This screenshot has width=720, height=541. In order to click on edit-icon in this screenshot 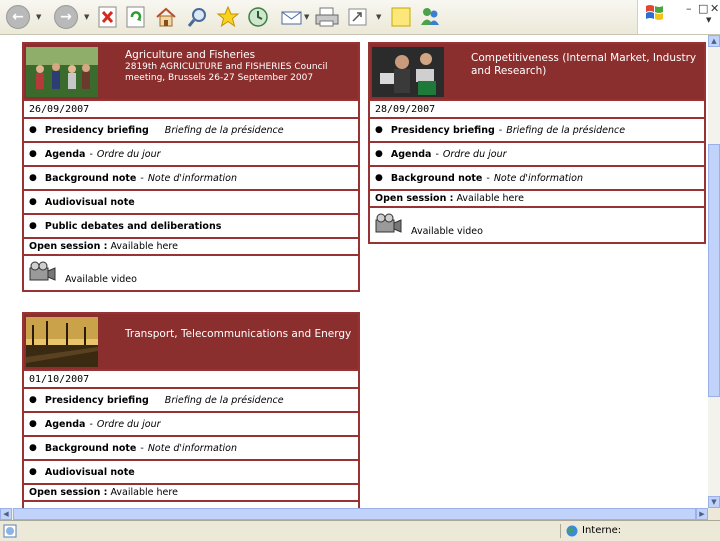, I will do `click(357, 17)`.